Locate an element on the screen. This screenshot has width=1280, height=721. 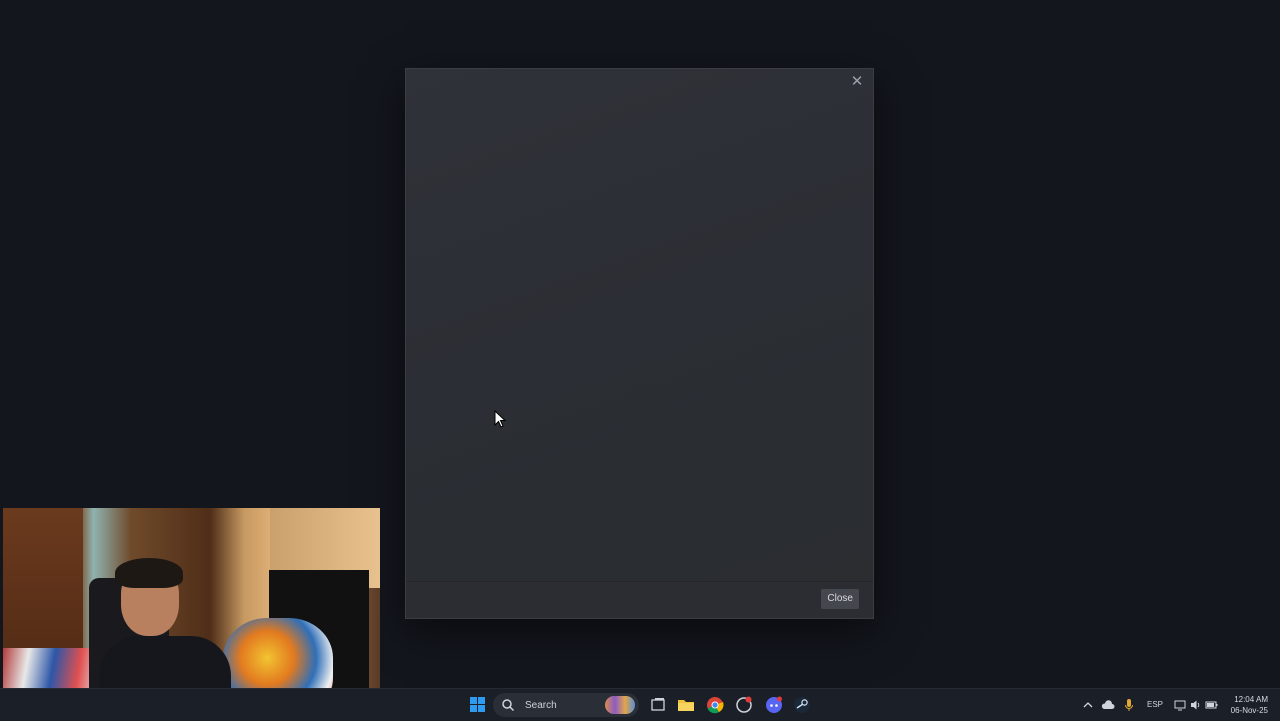
clock-date: 06-Nov-25 is located at coordinates (1249, 710).